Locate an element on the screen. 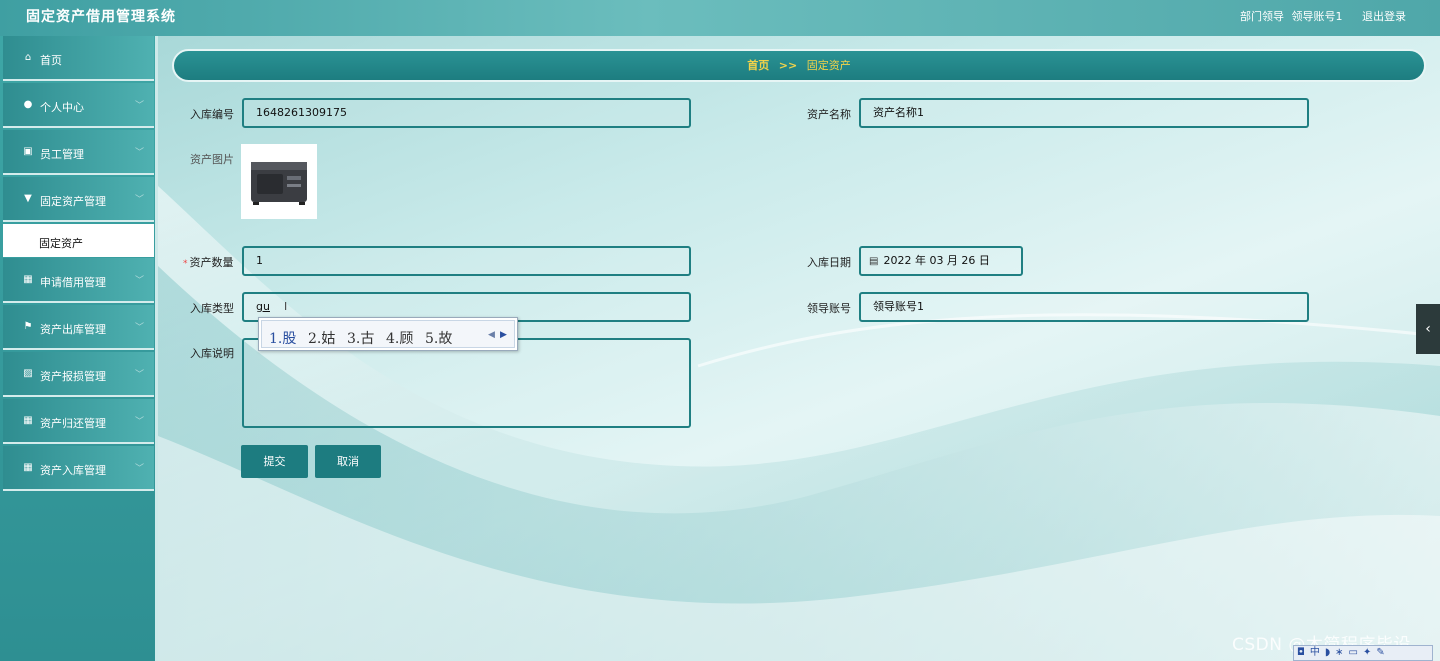  cancel-button: 取消 is located at coordinates (348, 461).